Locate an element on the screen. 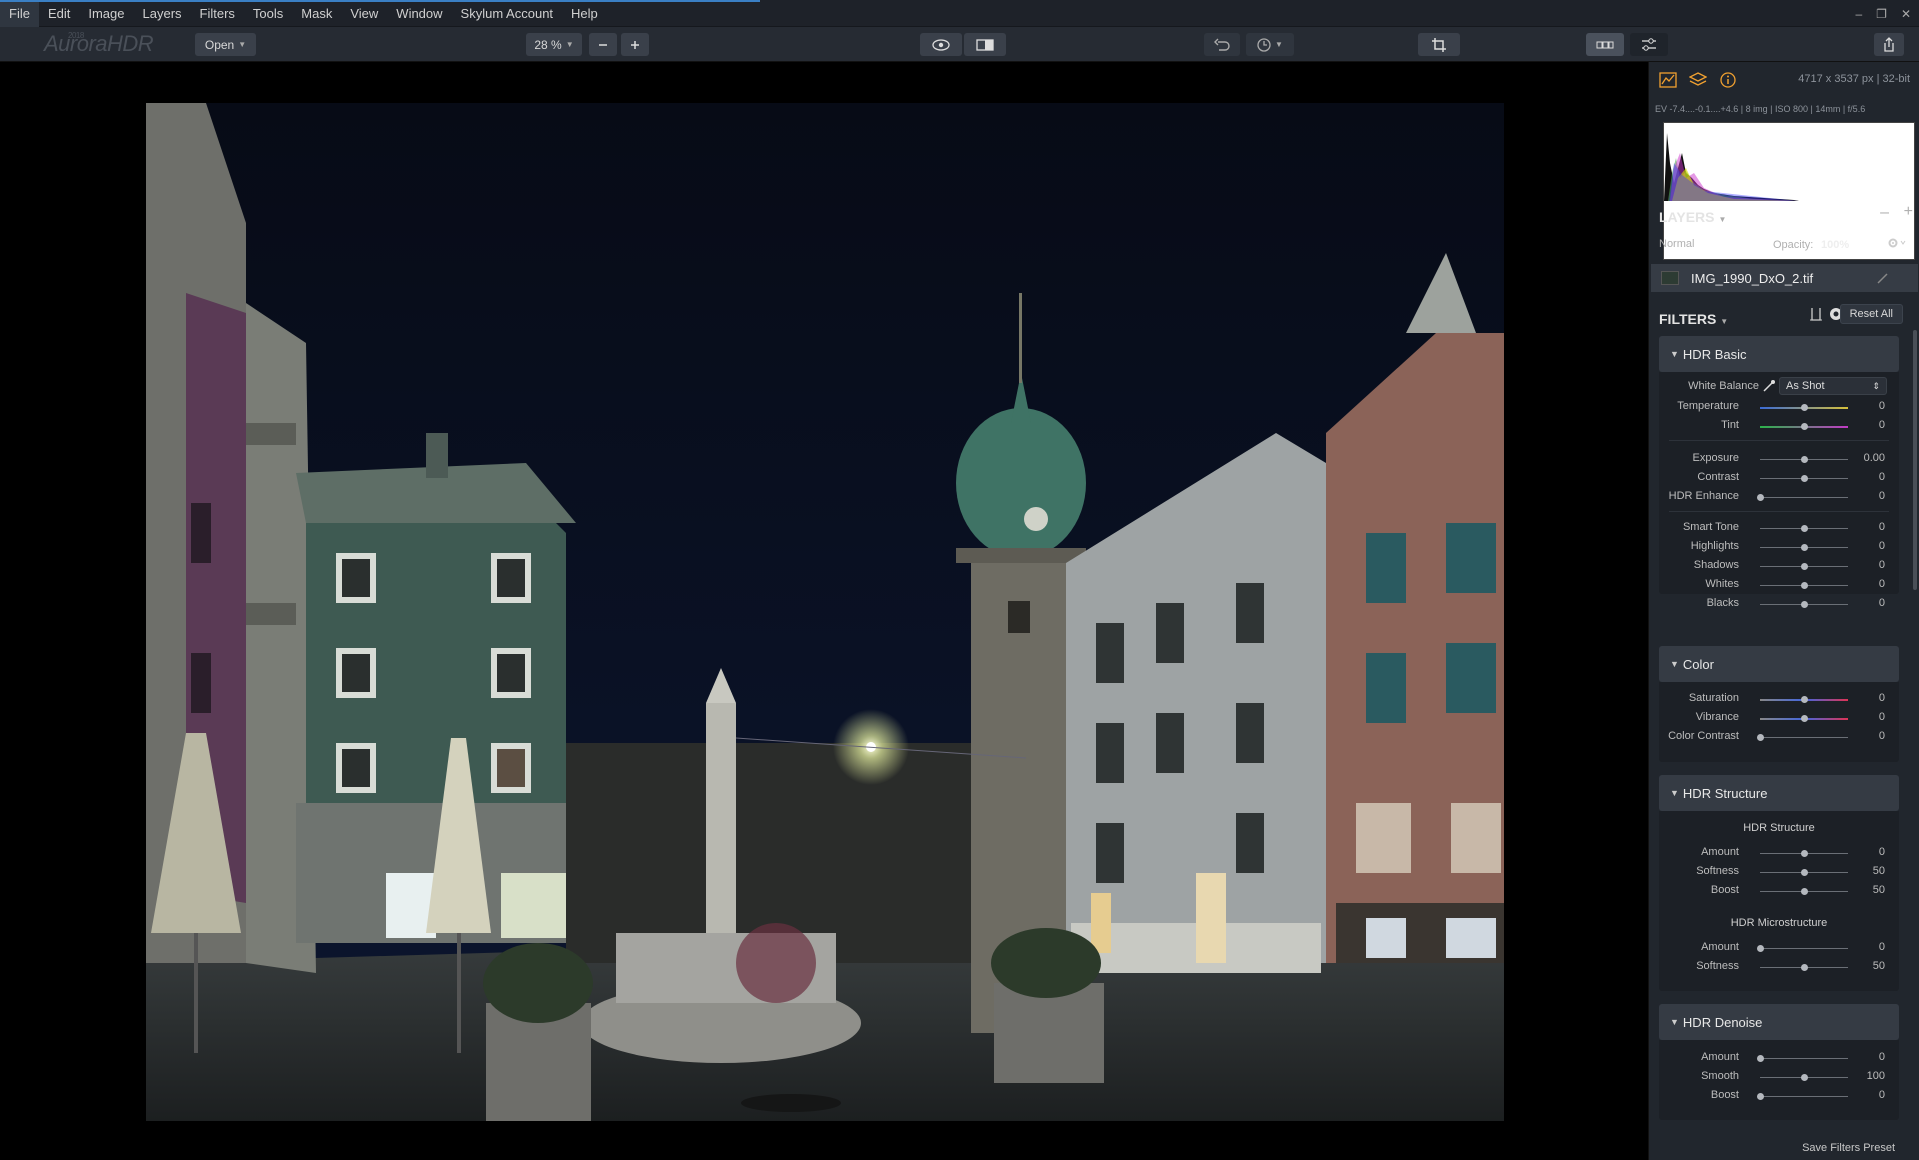  smart-tone-slider: Smart Tone 0 is located at coordinates (1779, 528).